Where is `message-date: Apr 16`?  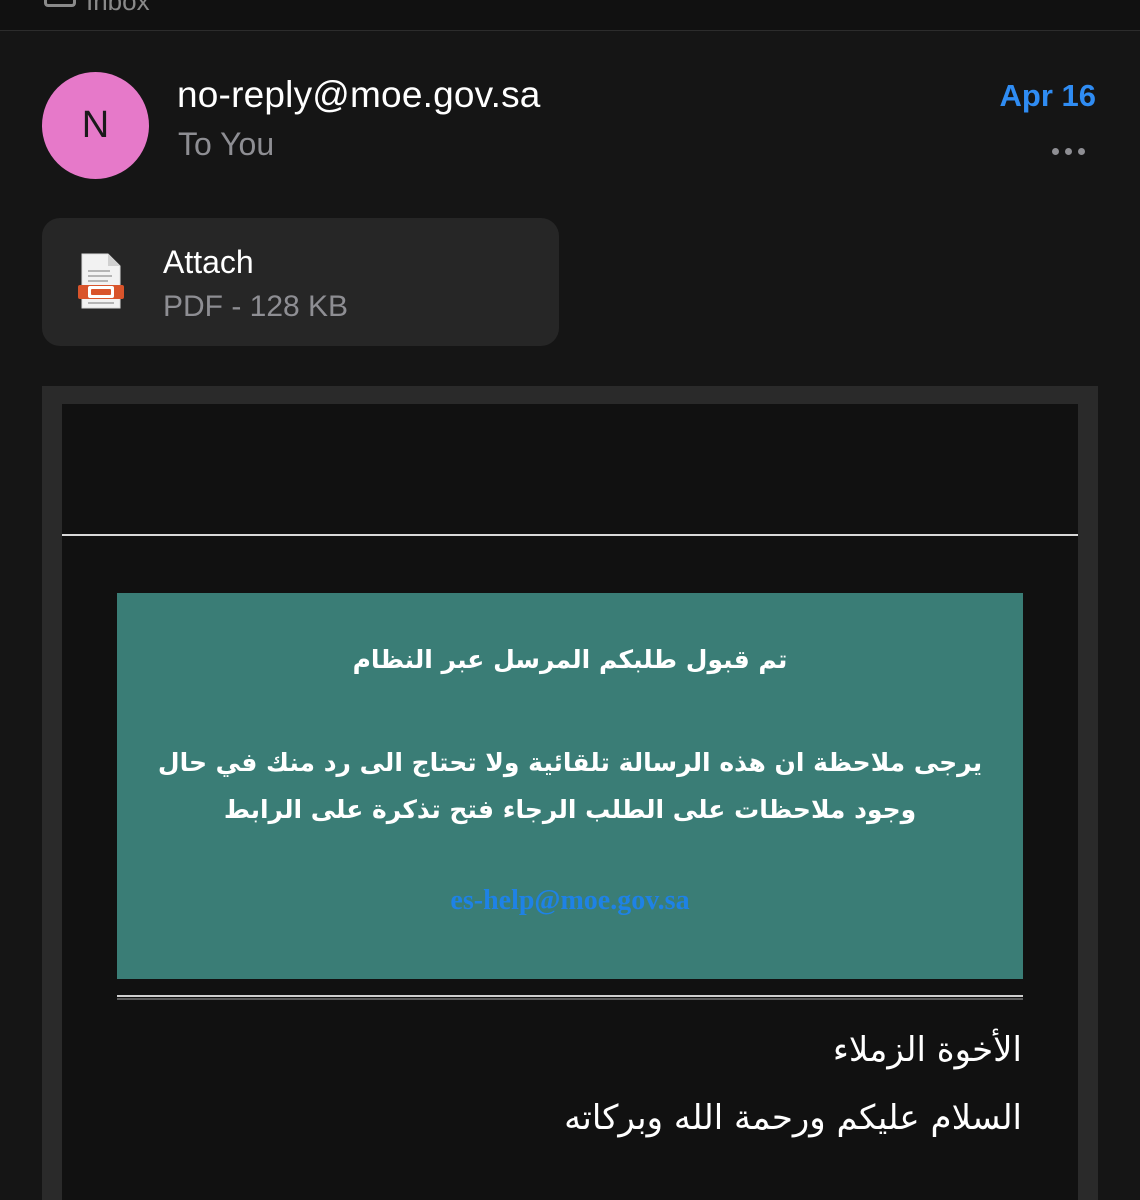 message-date: Apr 16 is located at coordinates (1047, 95).